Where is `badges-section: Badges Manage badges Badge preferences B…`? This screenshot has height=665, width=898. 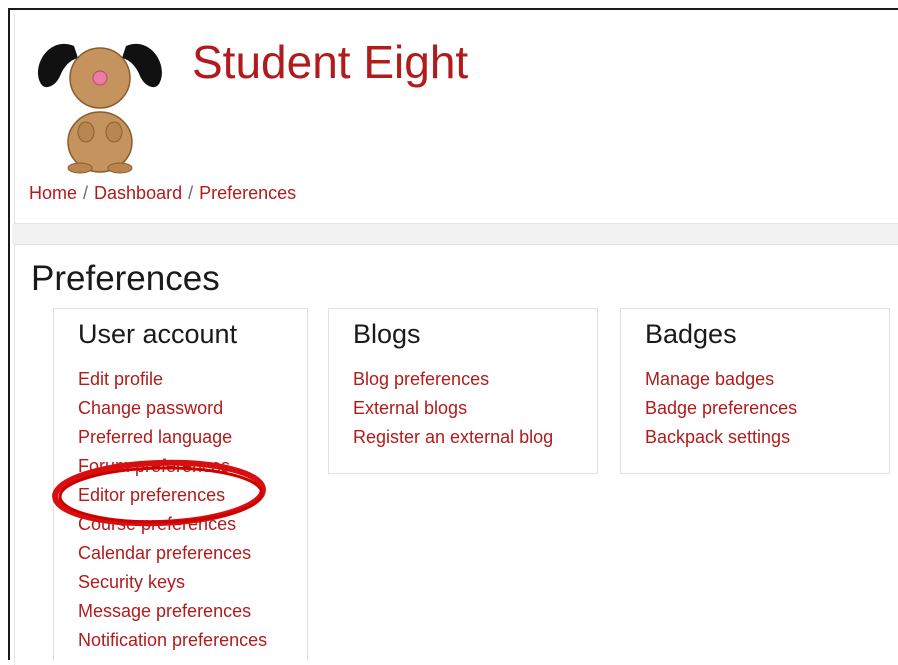
badges-section: Badges Manage badges Badge preferences B… is located at coordinates (755, 391).